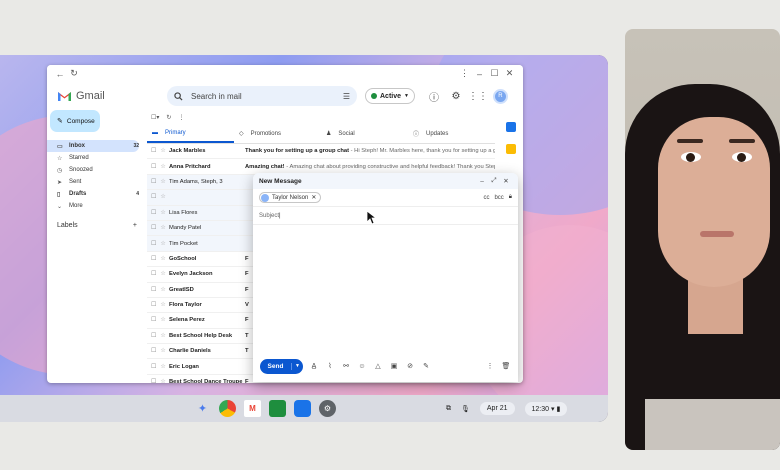  Describe the element at coordinates (277, 408) in the screenshot. I see `classroom-icon` at that location.